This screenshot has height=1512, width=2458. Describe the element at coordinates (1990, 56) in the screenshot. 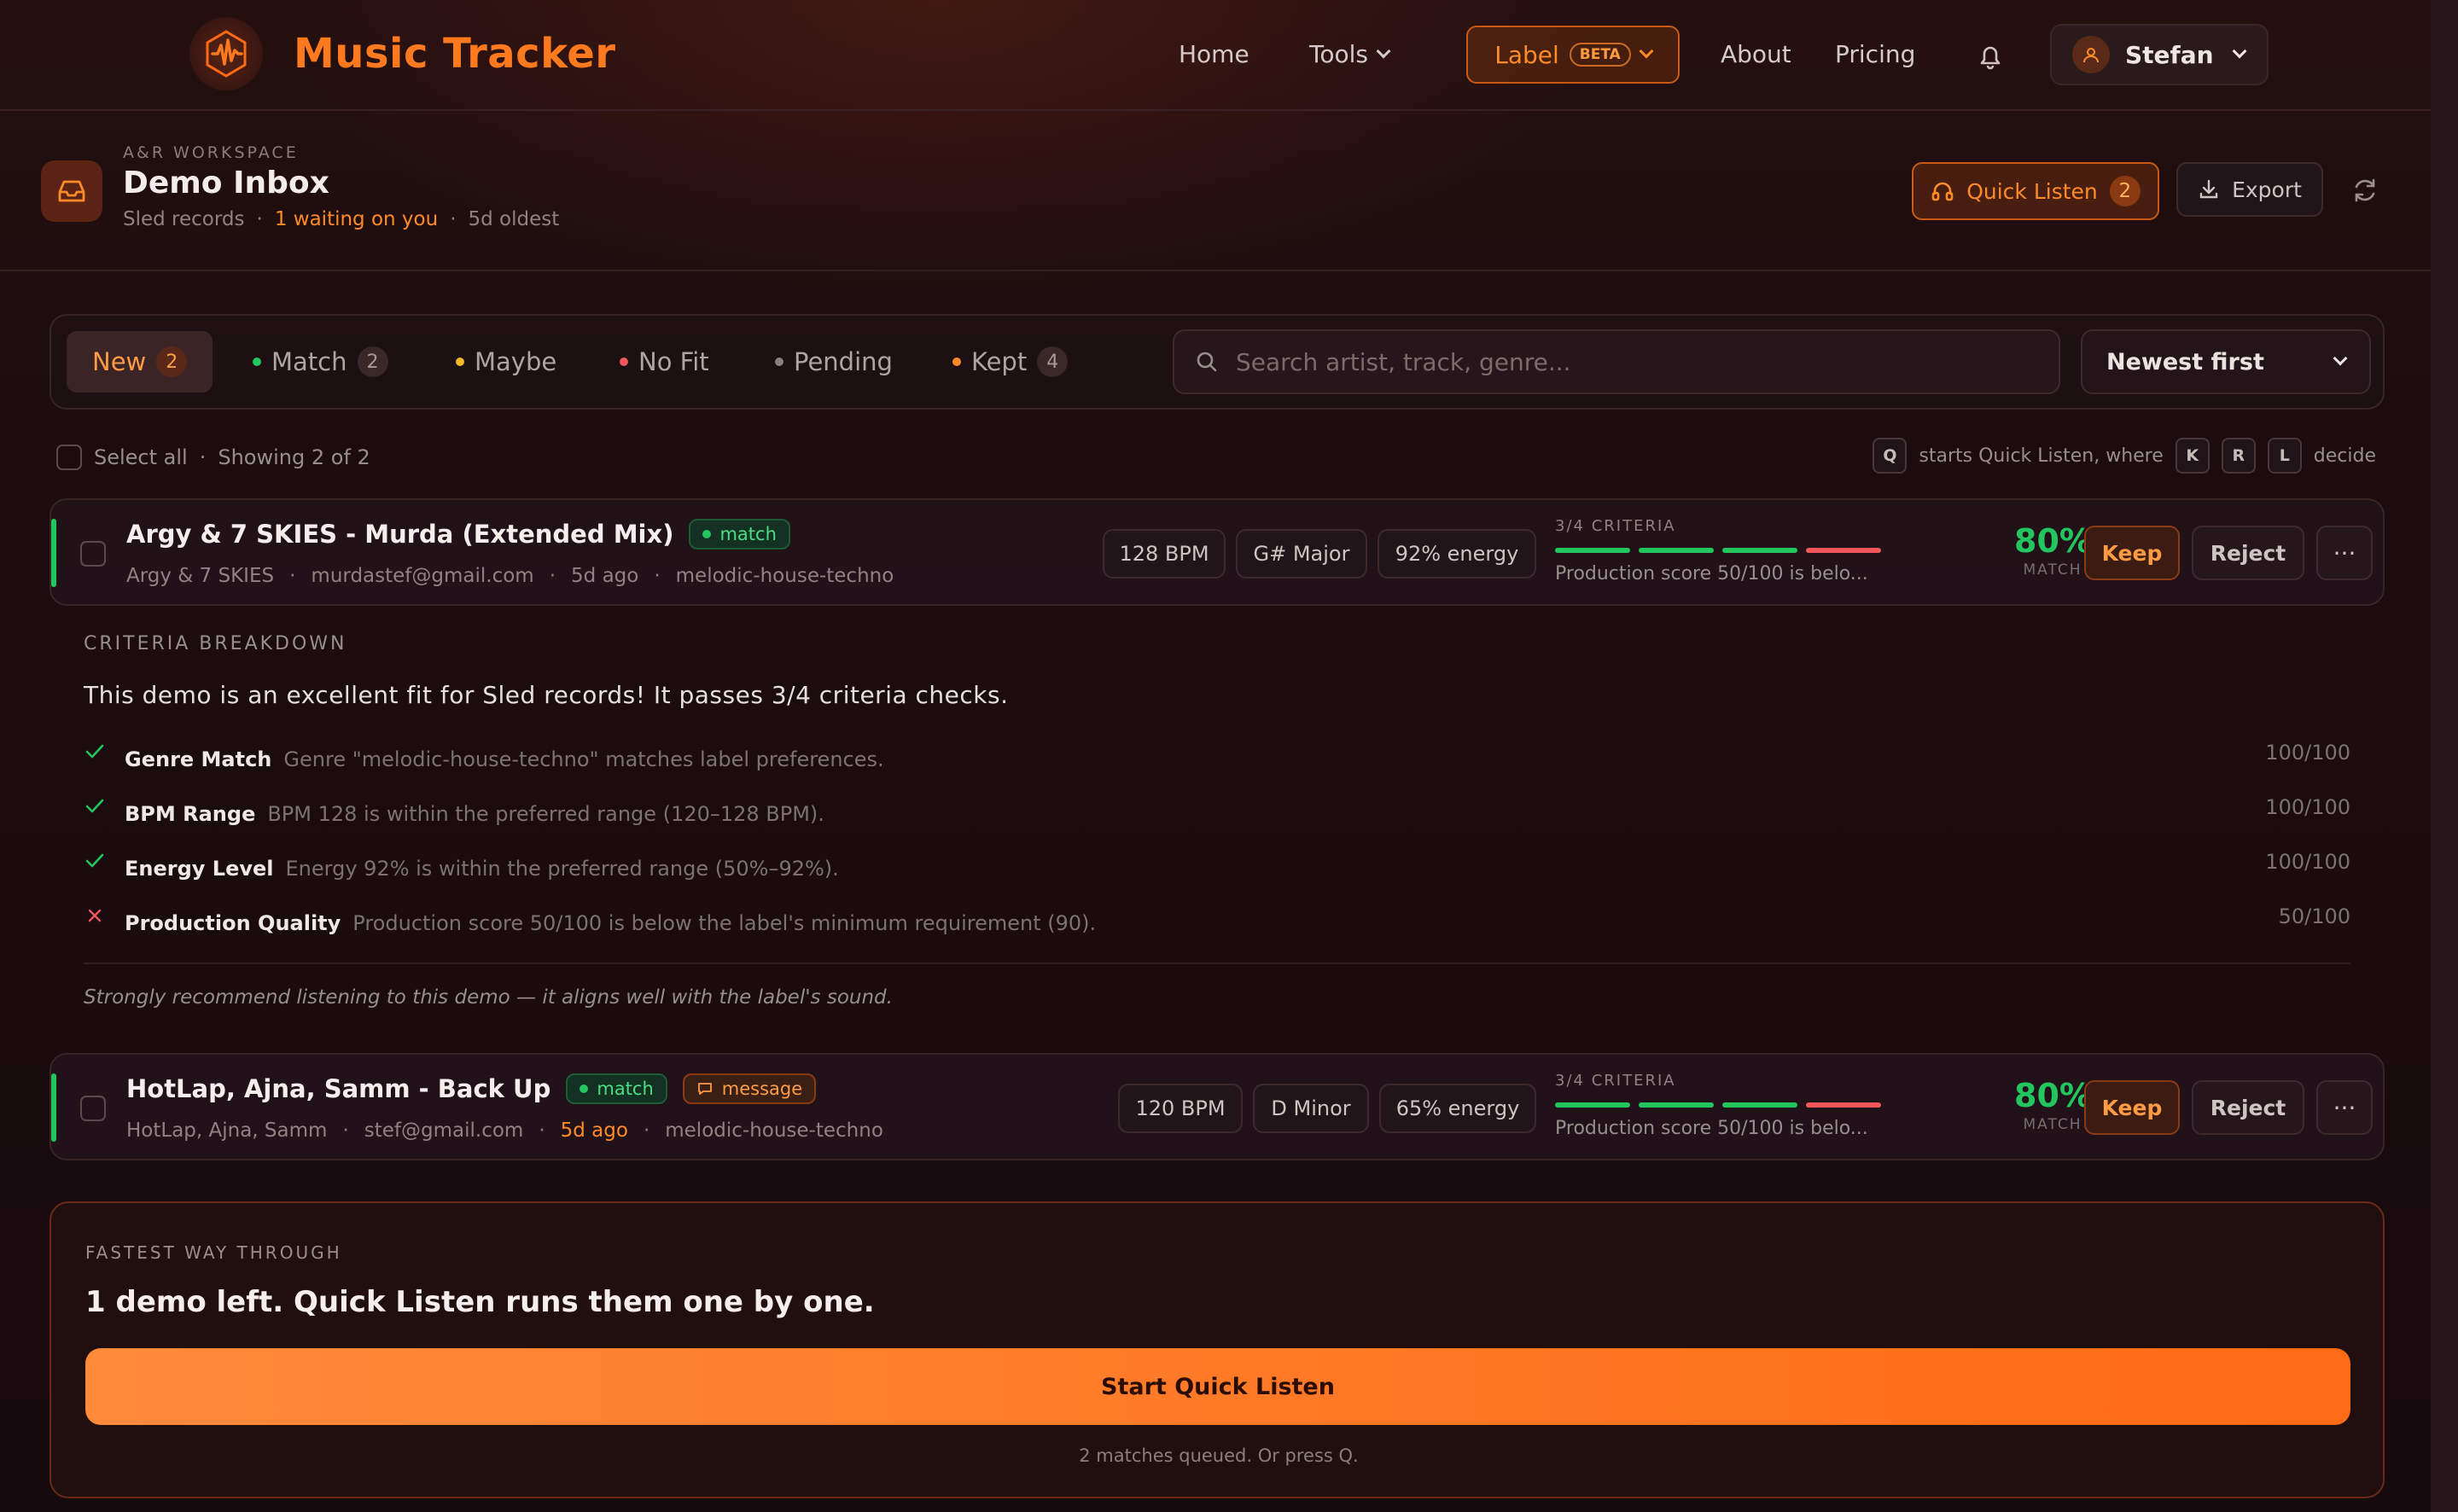

I see `notifications-bell-icon` at that location.